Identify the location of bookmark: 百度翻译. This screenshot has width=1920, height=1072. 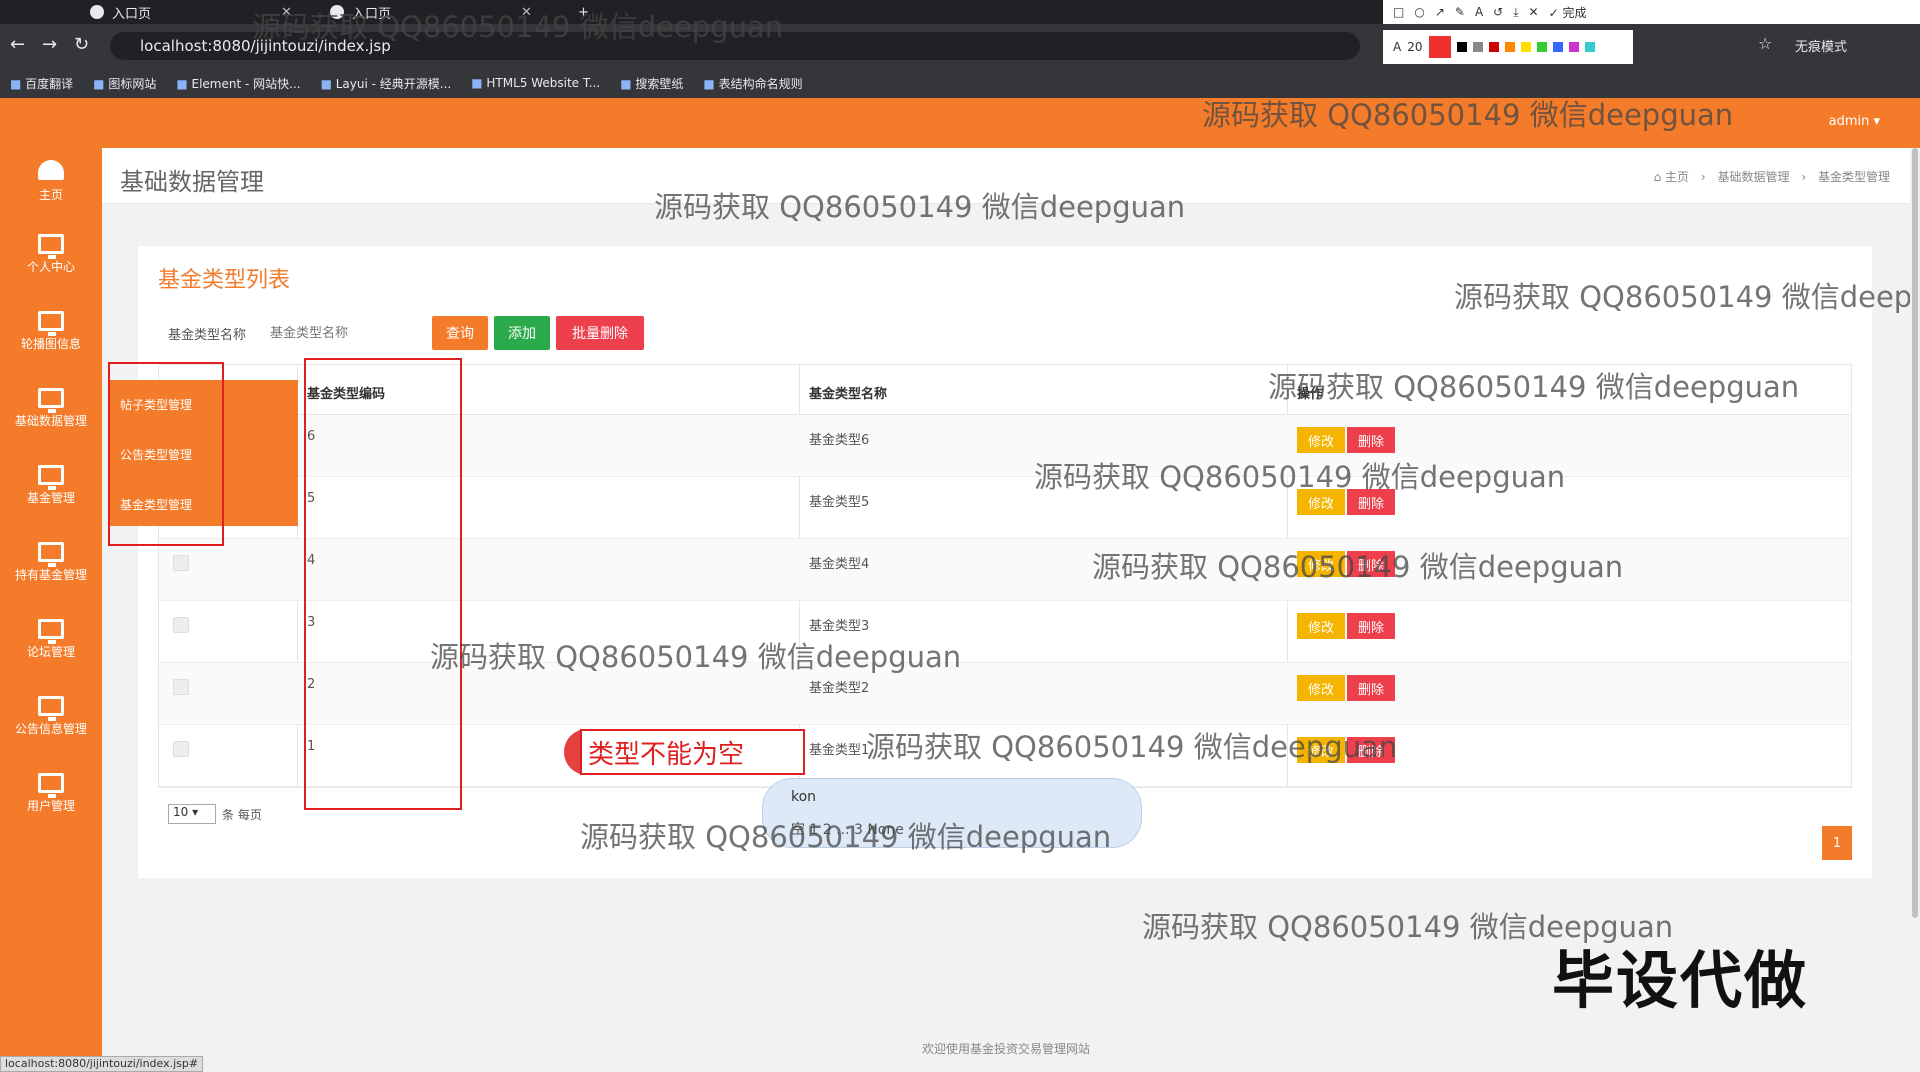
(41, 83).